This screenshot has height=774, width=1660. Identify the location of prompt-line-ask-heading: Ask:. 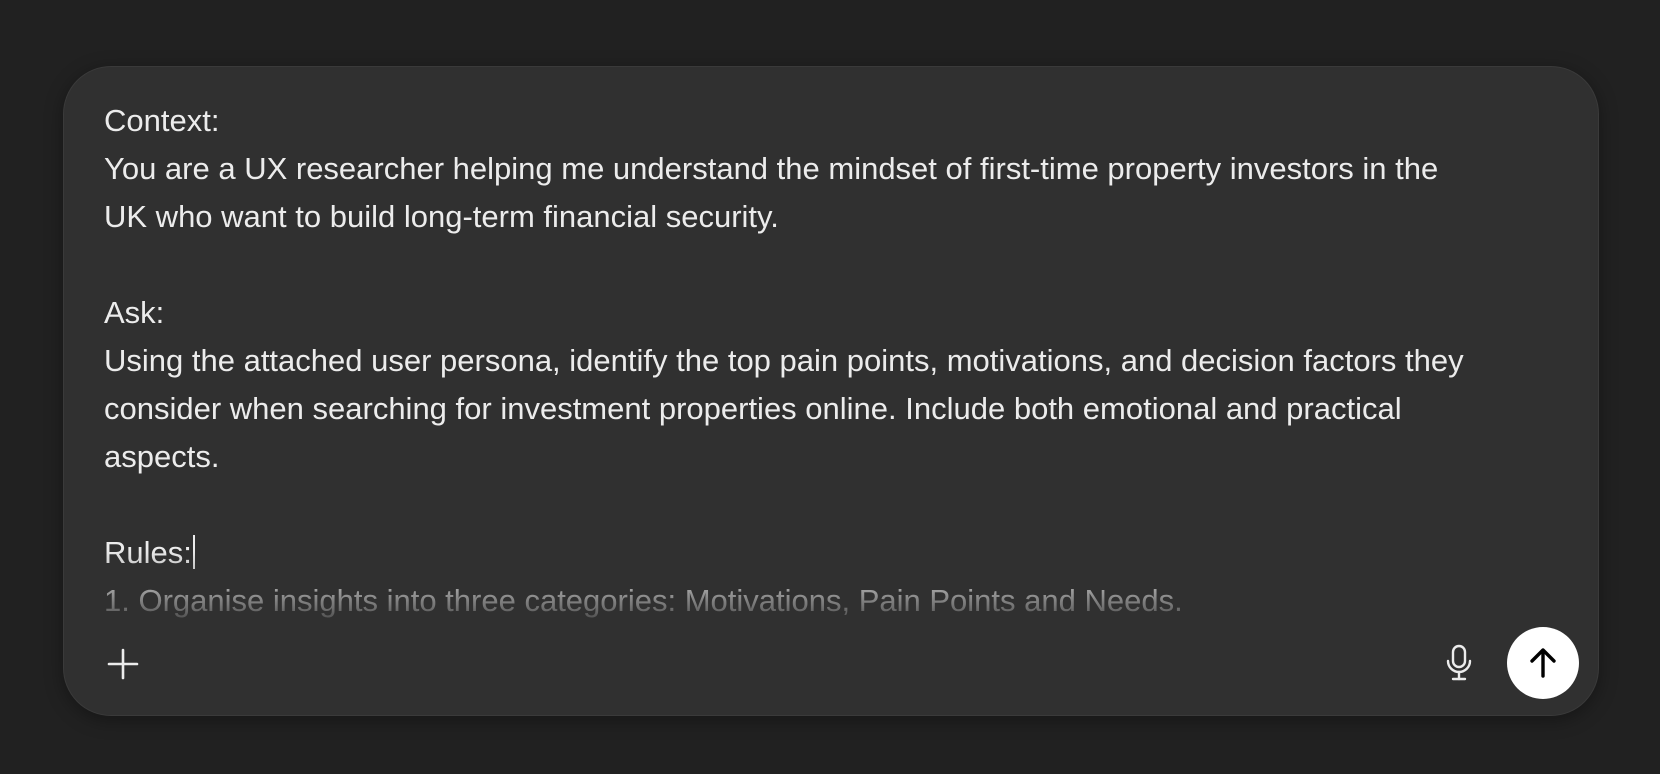
(134, 312).